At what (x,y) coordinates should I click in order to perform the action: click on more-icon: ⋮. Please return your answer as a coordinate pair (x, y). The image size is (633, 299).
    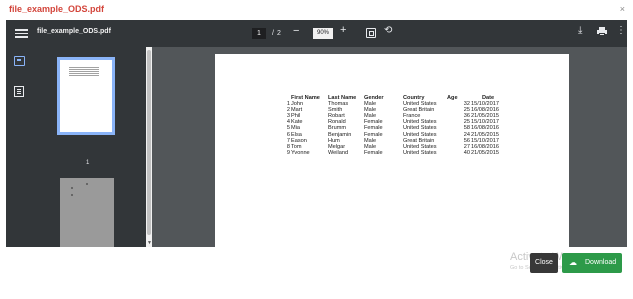
    Looking at the image, I should click on (621, 30).